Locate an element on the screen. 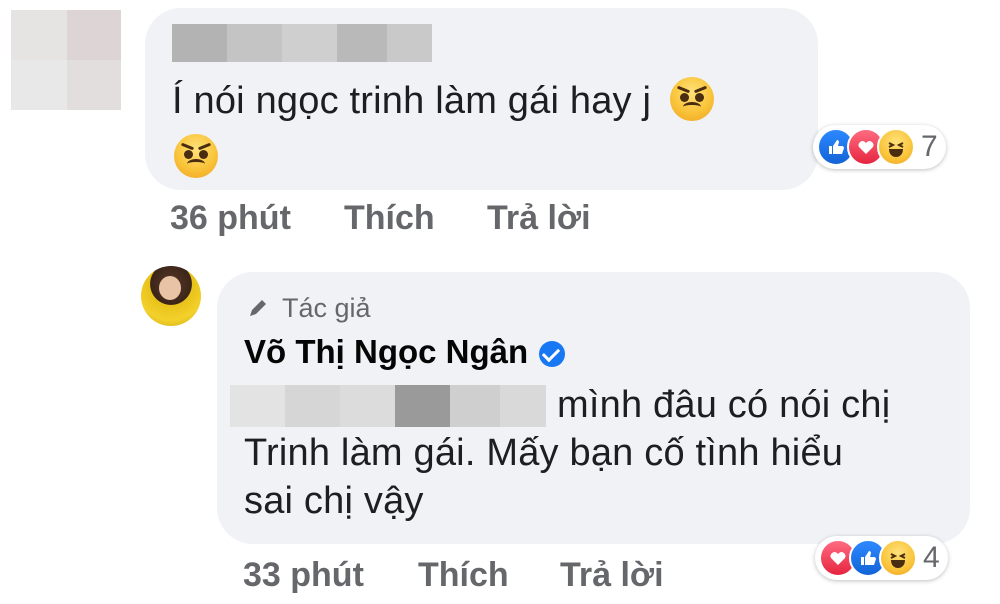 This screenshot has width=1000, height=604. reaction-summary: 7 is located at coordinates (879, 147).